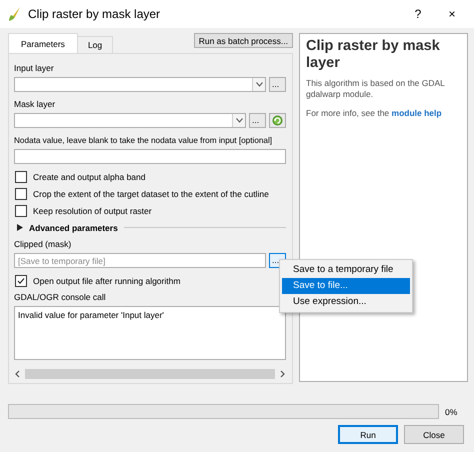 This screenshot has height=452, width=474. Describe the element at coordinates (374, 113) in the screenshot. I see `help-more-info: For more info, see the module help` at that location.